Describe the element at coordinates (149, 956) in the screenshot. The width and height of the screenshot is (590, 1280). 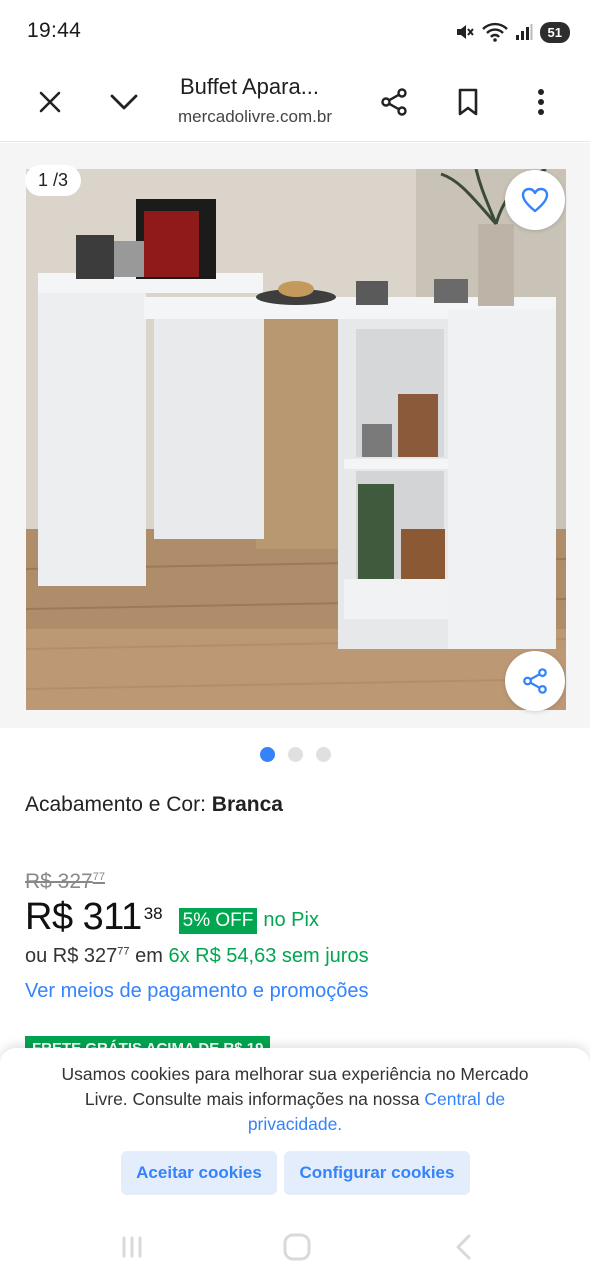
I see `installments-em: em` at that location.